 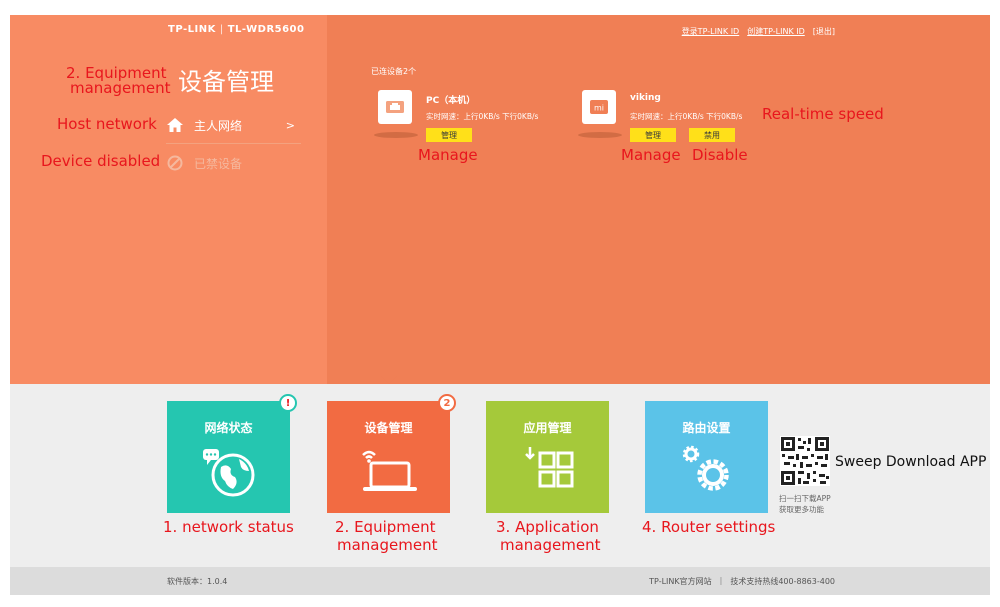 I want to click on device-name: PC（本机）, so click(x=451, y=101).